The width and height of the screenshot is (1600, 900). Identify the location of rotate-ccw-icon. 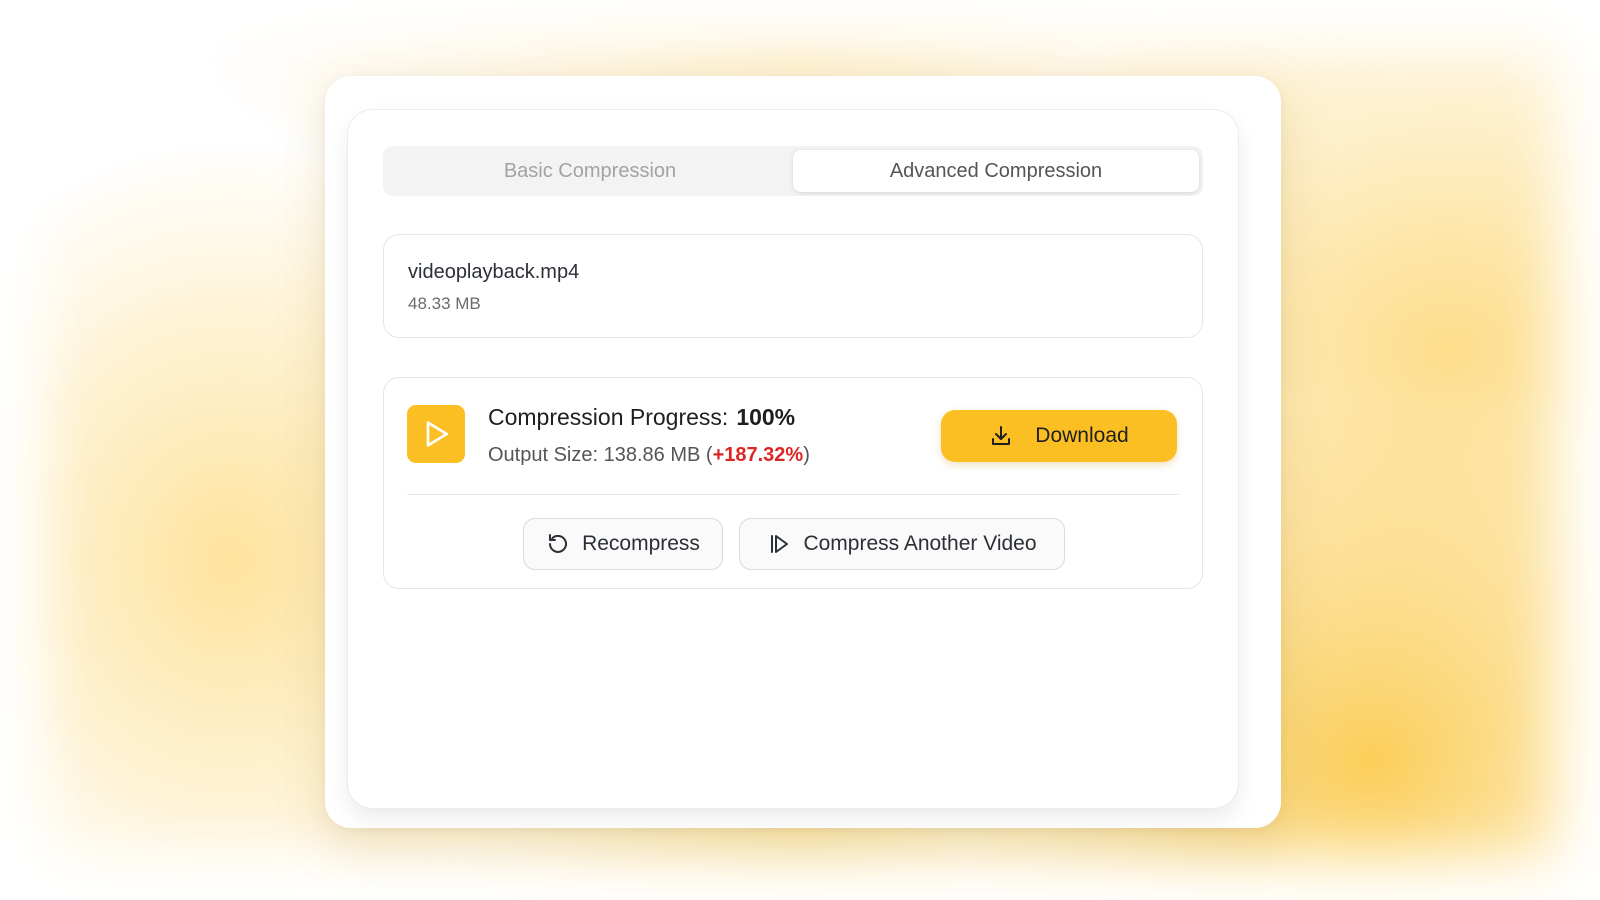
(558, 544).